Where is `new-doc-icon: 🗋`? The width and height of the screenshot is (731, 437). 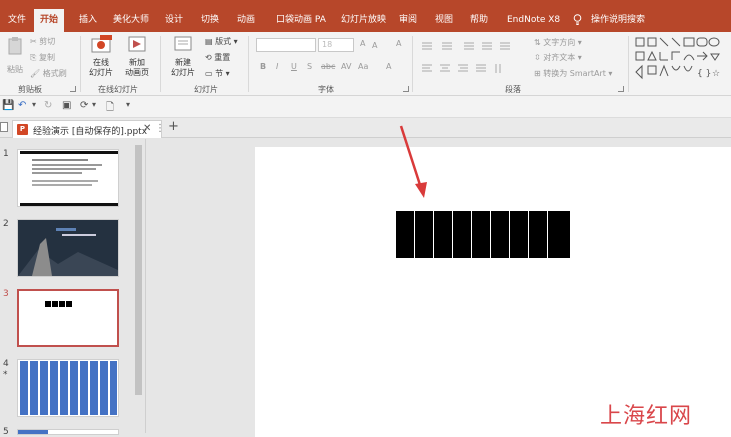
new-doc-icon: 🗋 is located at coordinates (110, 108).